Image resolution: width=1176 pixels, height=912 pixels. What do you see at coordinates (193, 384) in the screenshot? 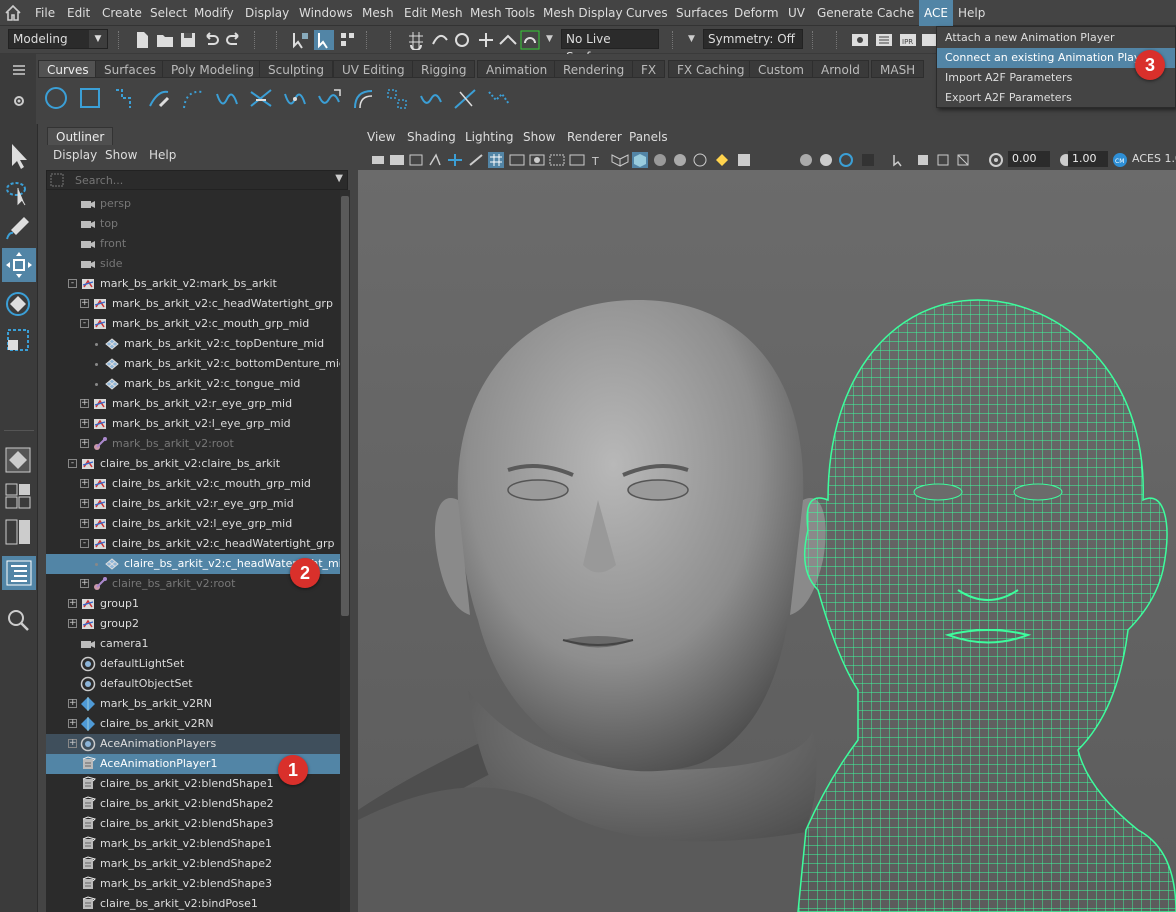
I see `outliner-row: mark_bs_arkit_v2:c_tongue_mid` at bounding box center [193, 384].